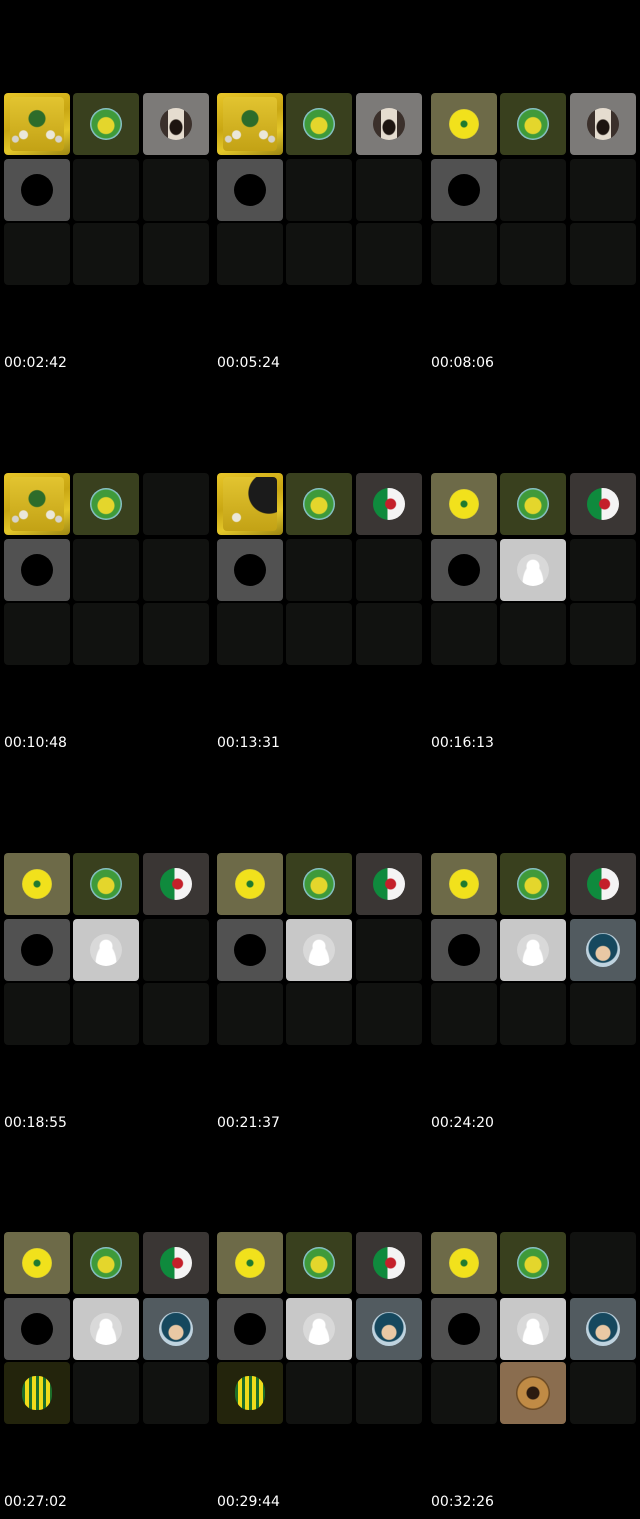  Describe the element at coordinates (462, 743) in the screenshot. I see `timestamp-label: 00:16:13` at that location.